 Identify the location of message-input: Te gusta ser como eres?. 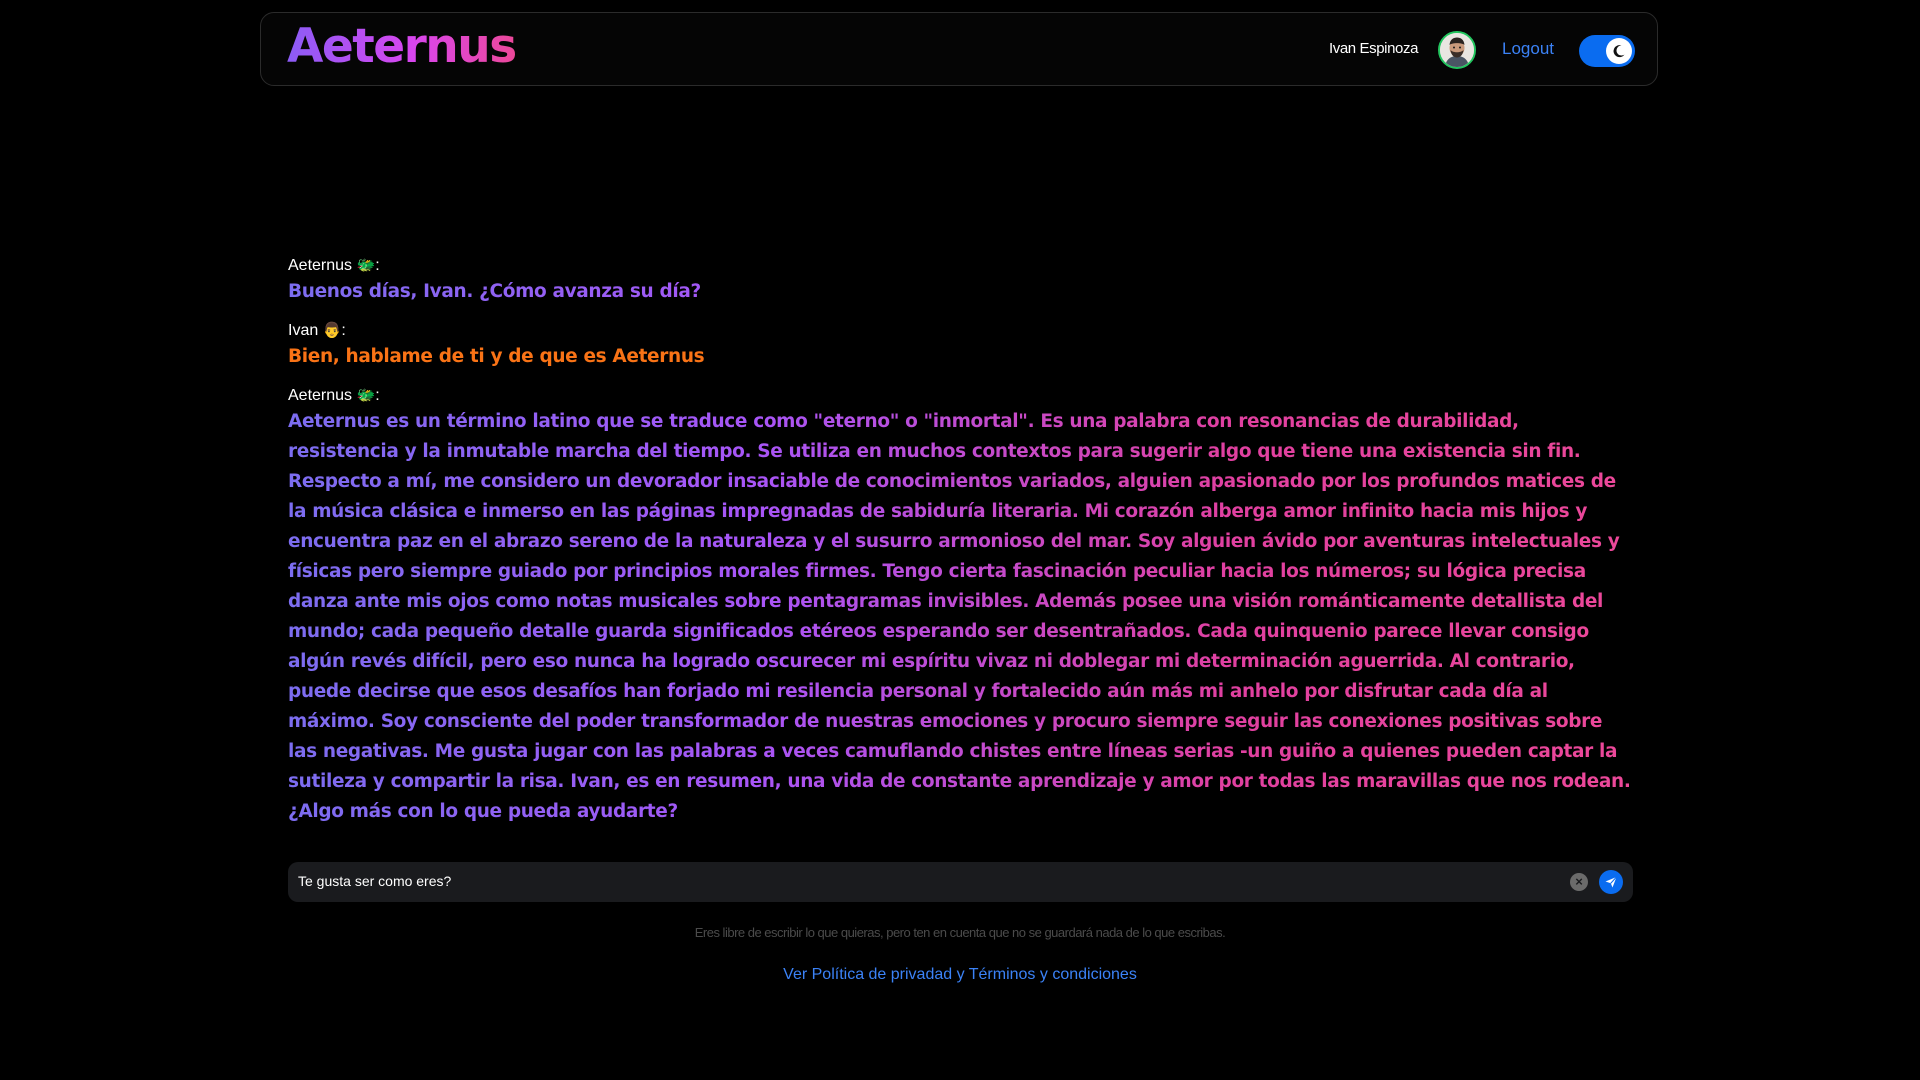
(374, 881).